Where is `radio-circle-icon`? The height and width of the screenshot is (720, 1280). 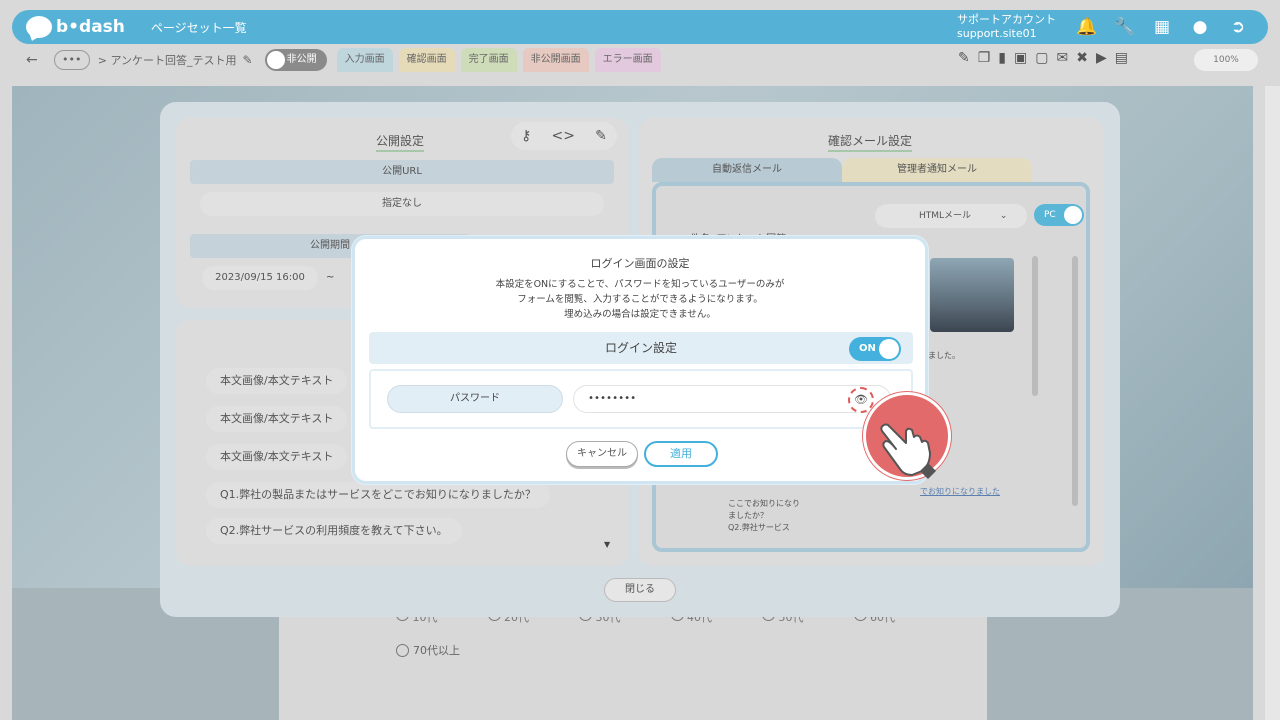 radio-circle-icon is located at coordinates (402, 650).